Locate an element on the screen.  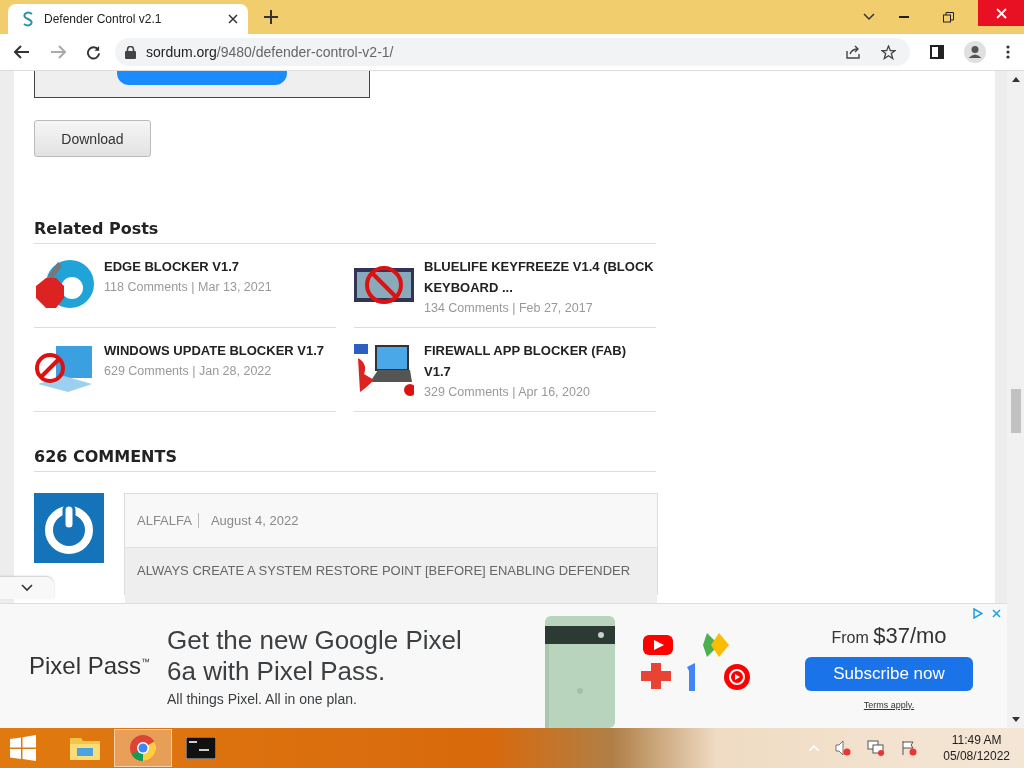
scrollbar-thumb is located at coordinates (1015, 411).